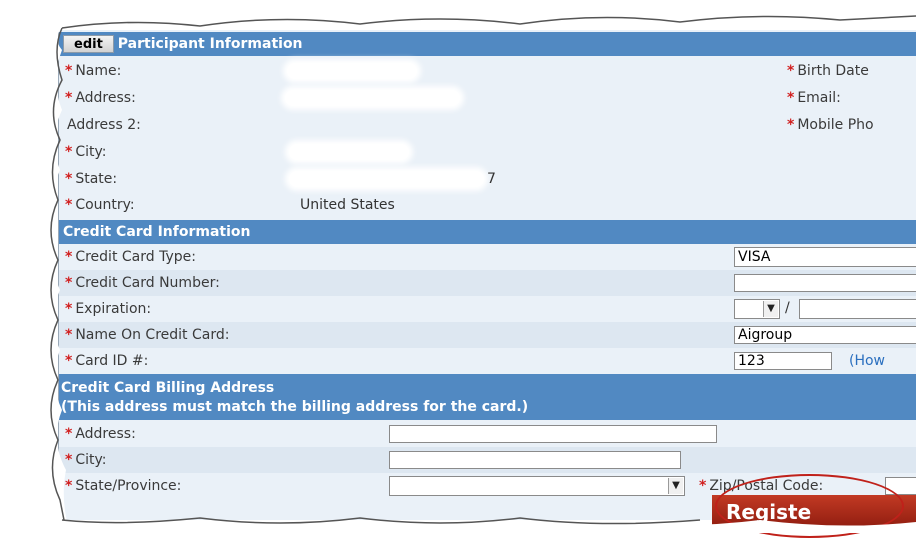 Image resolution: width=916 pixels, height=538 pixels. What do you see at coordinates (157, 232) in the screenshot?
I see `credit-card-title: Credit Card Information` at bounding box center [157, 232].